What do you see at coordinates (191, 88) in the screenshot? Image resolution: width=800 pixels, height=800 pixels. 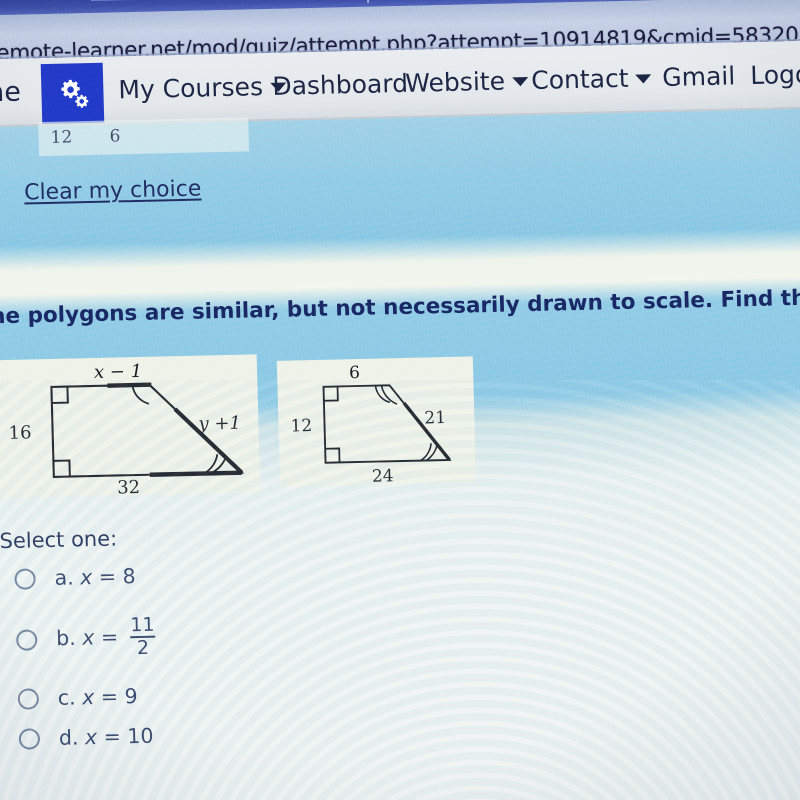 I see `nav-item-my-courses-label: My Courses` at bounding box center [191, 88].